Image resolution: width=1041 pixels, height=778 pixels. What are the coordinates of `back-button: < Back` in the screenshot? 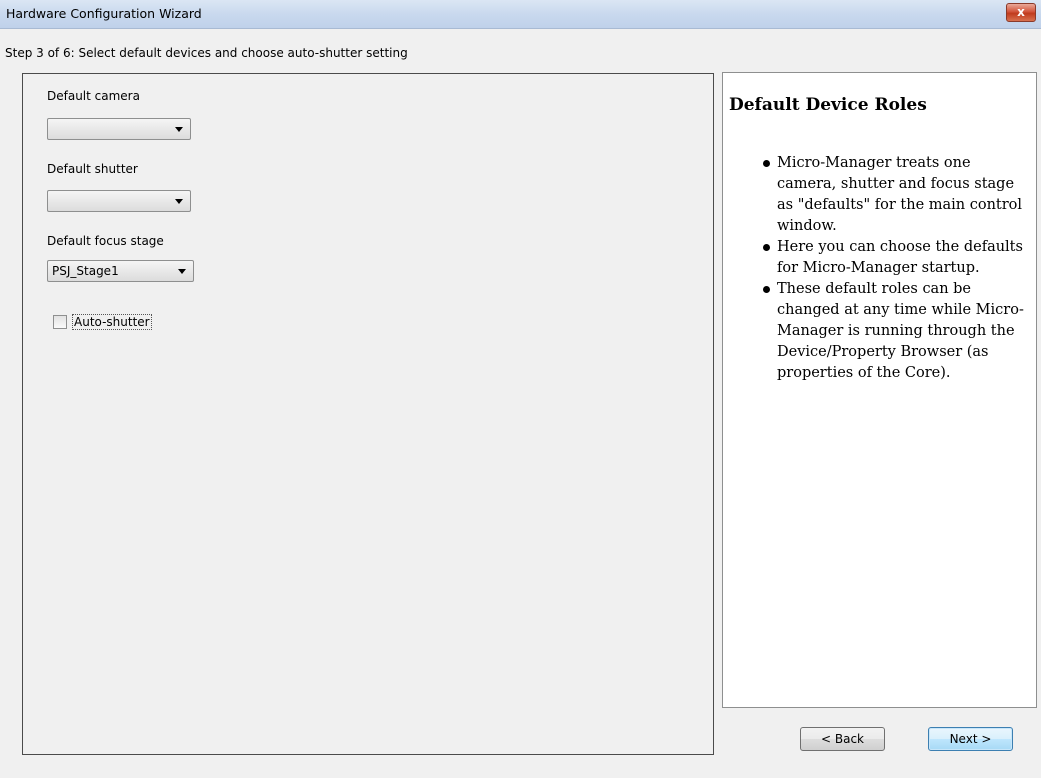 It's located at (842, 739).